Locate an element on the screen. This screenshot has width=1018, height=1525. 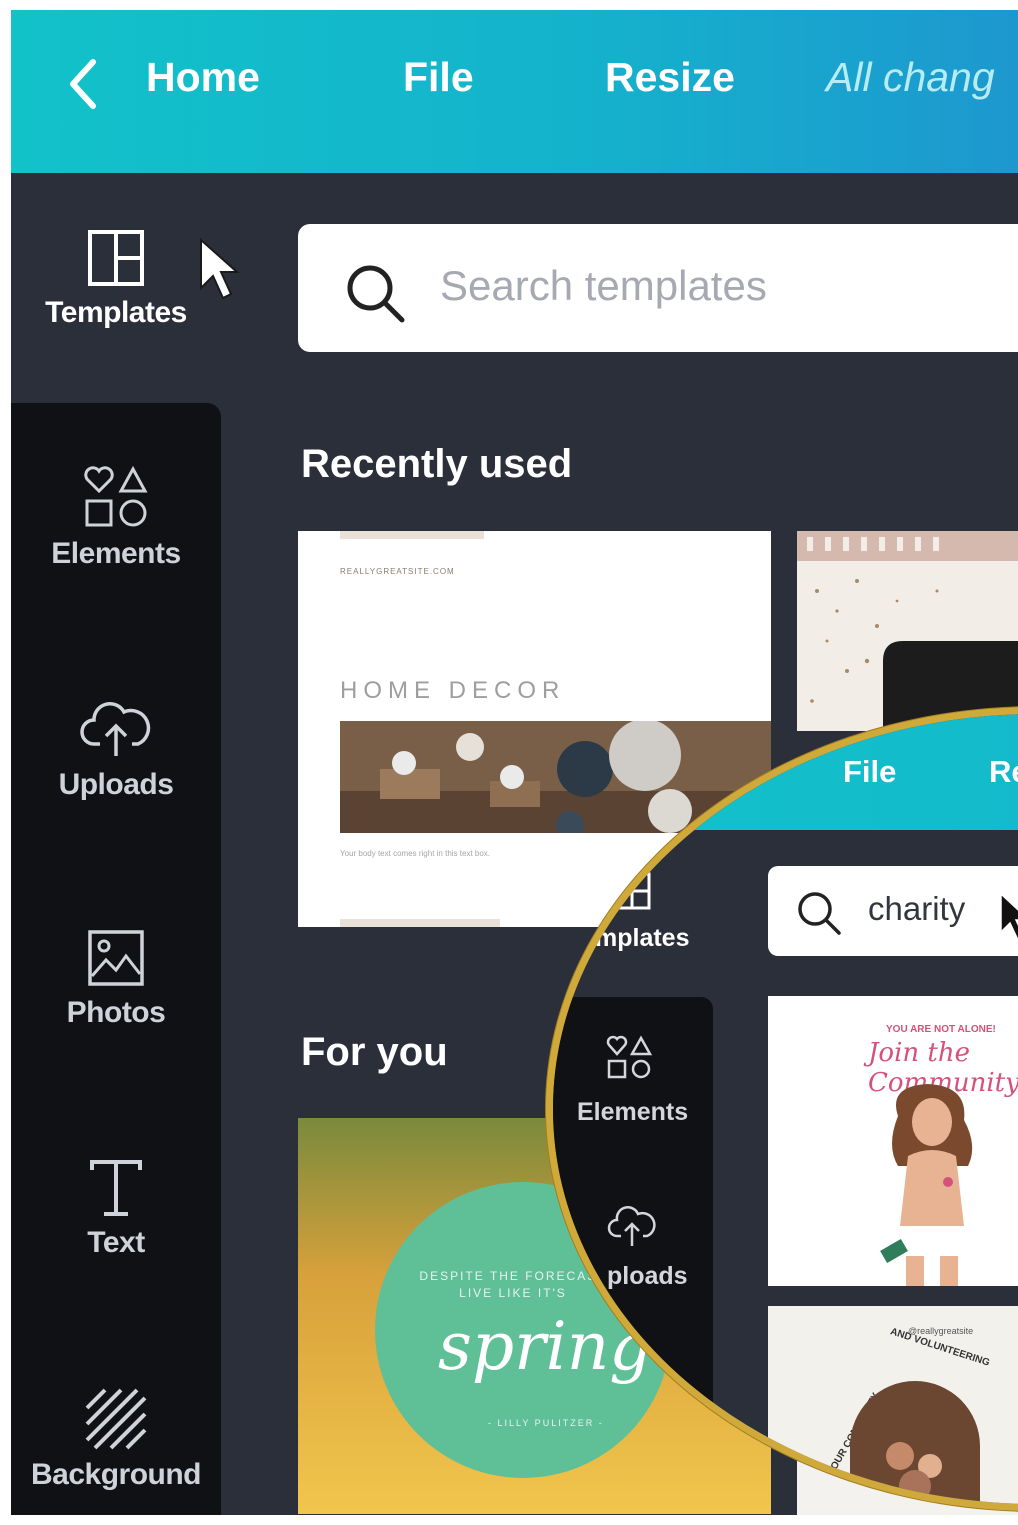
template-site-text: REALLYGREATSITE.COM is located at coordinates (397, 571).